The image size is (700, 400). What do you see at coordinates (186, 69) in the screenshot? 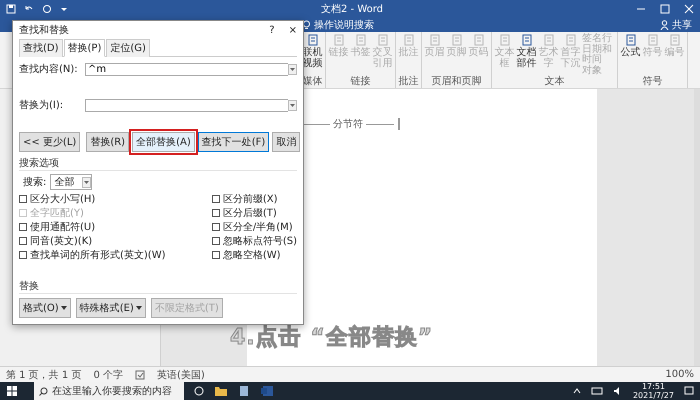
I see `find-field: ^m` at bounding box center [186, 69].